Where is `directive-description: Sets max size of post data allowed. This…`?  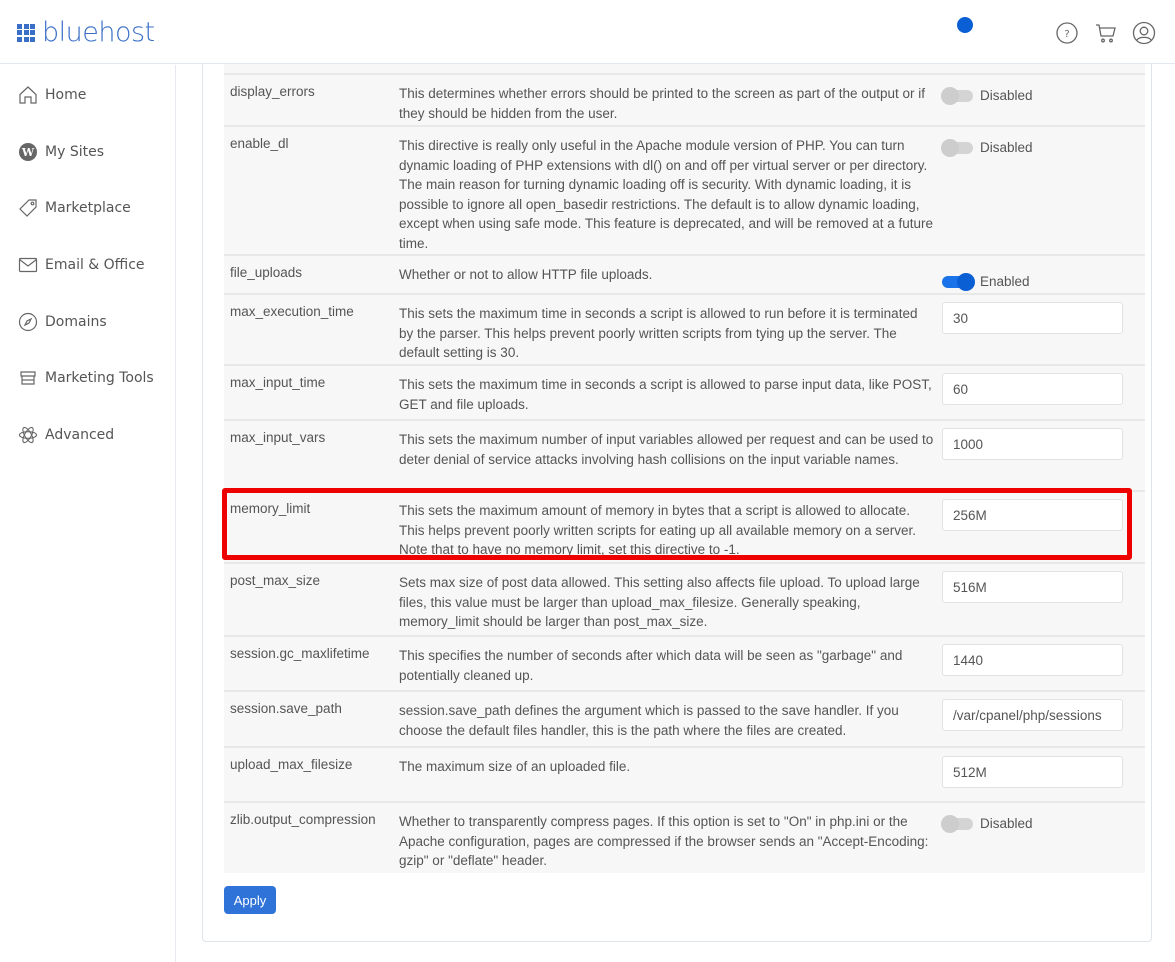
directive-description: Sets max size of post data allowed. This… is located at coordinates (659, 602).